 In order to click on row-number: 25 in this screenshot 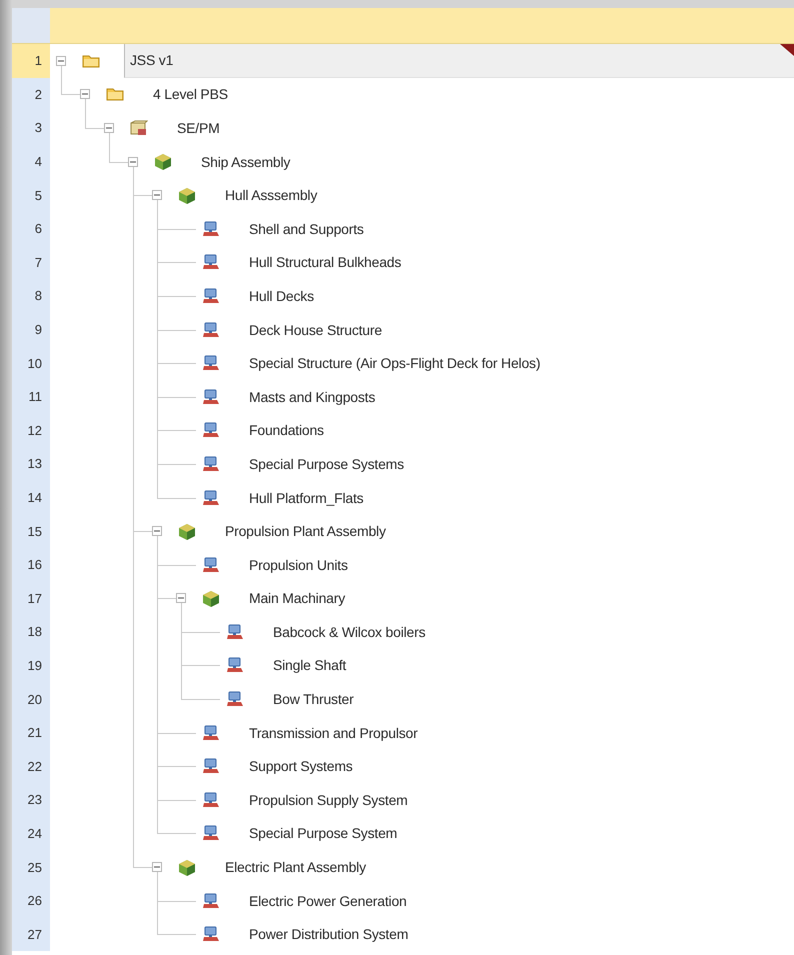, I will do `click(31, 867)`.